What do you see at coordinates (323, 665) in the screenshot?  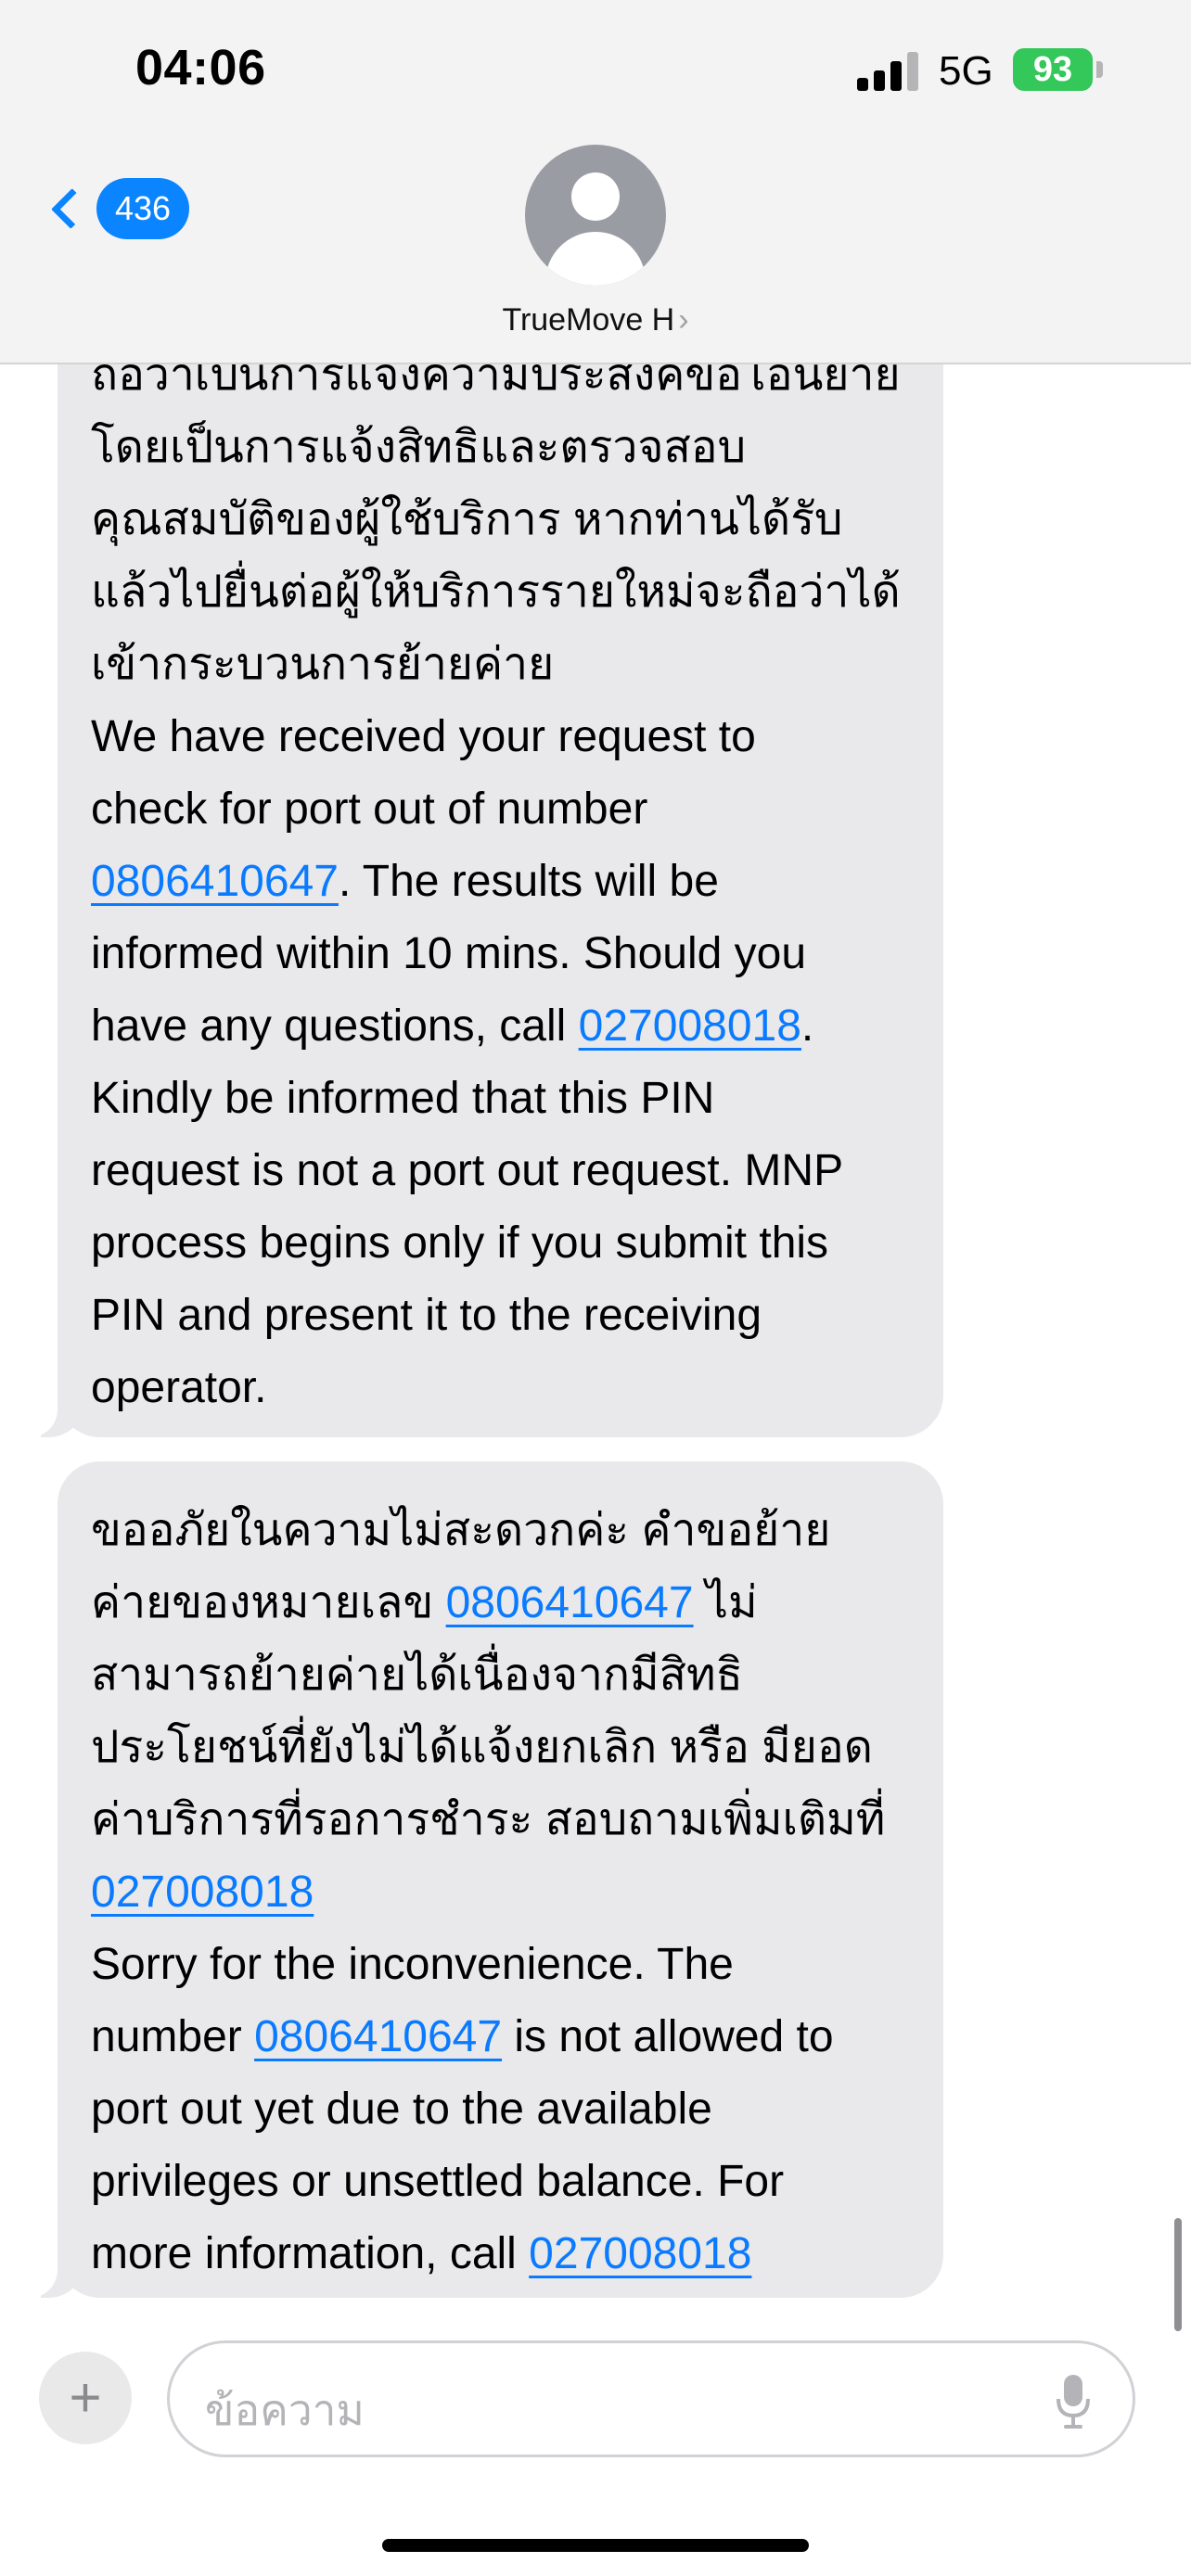 I see `message-text: เข้ากระบวนการย้ายค่าย` at bounding box center [323, 665].